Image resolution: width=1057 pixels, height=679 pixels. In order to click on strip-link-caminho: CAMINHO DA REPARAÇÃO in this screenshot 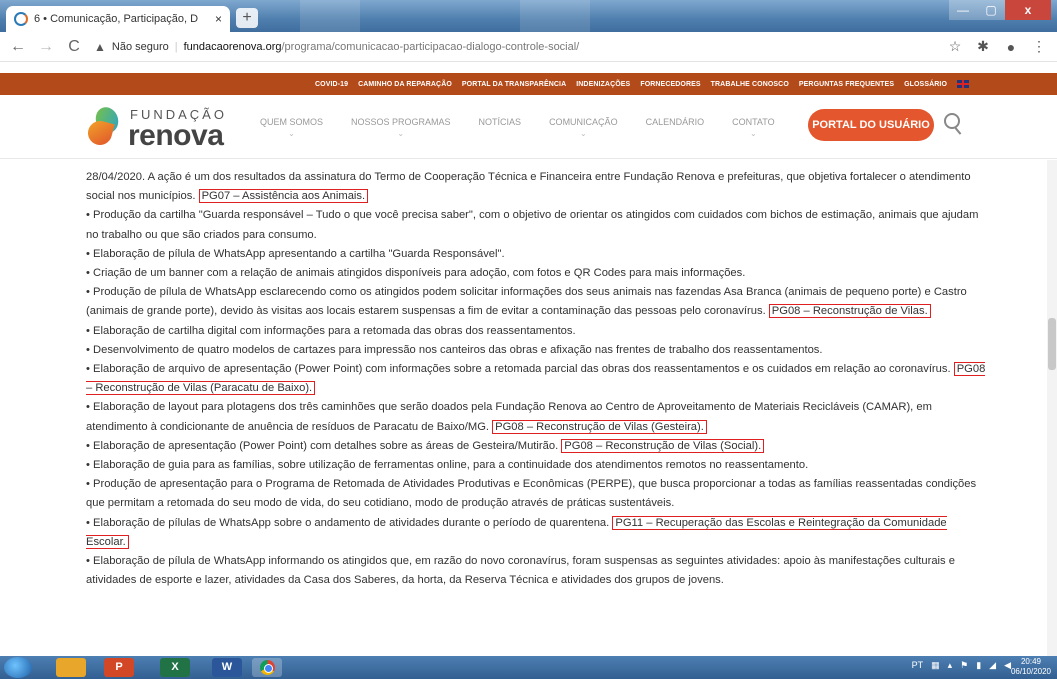, I will do `click(405, 84)`.